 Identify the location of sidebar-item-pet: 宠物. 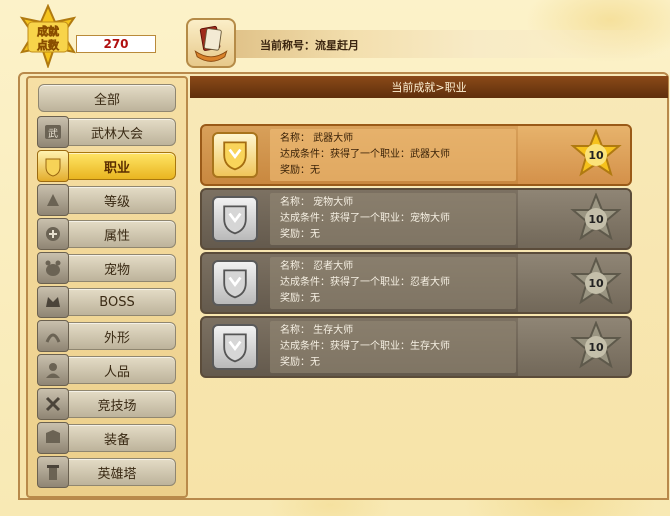
(106, 268).